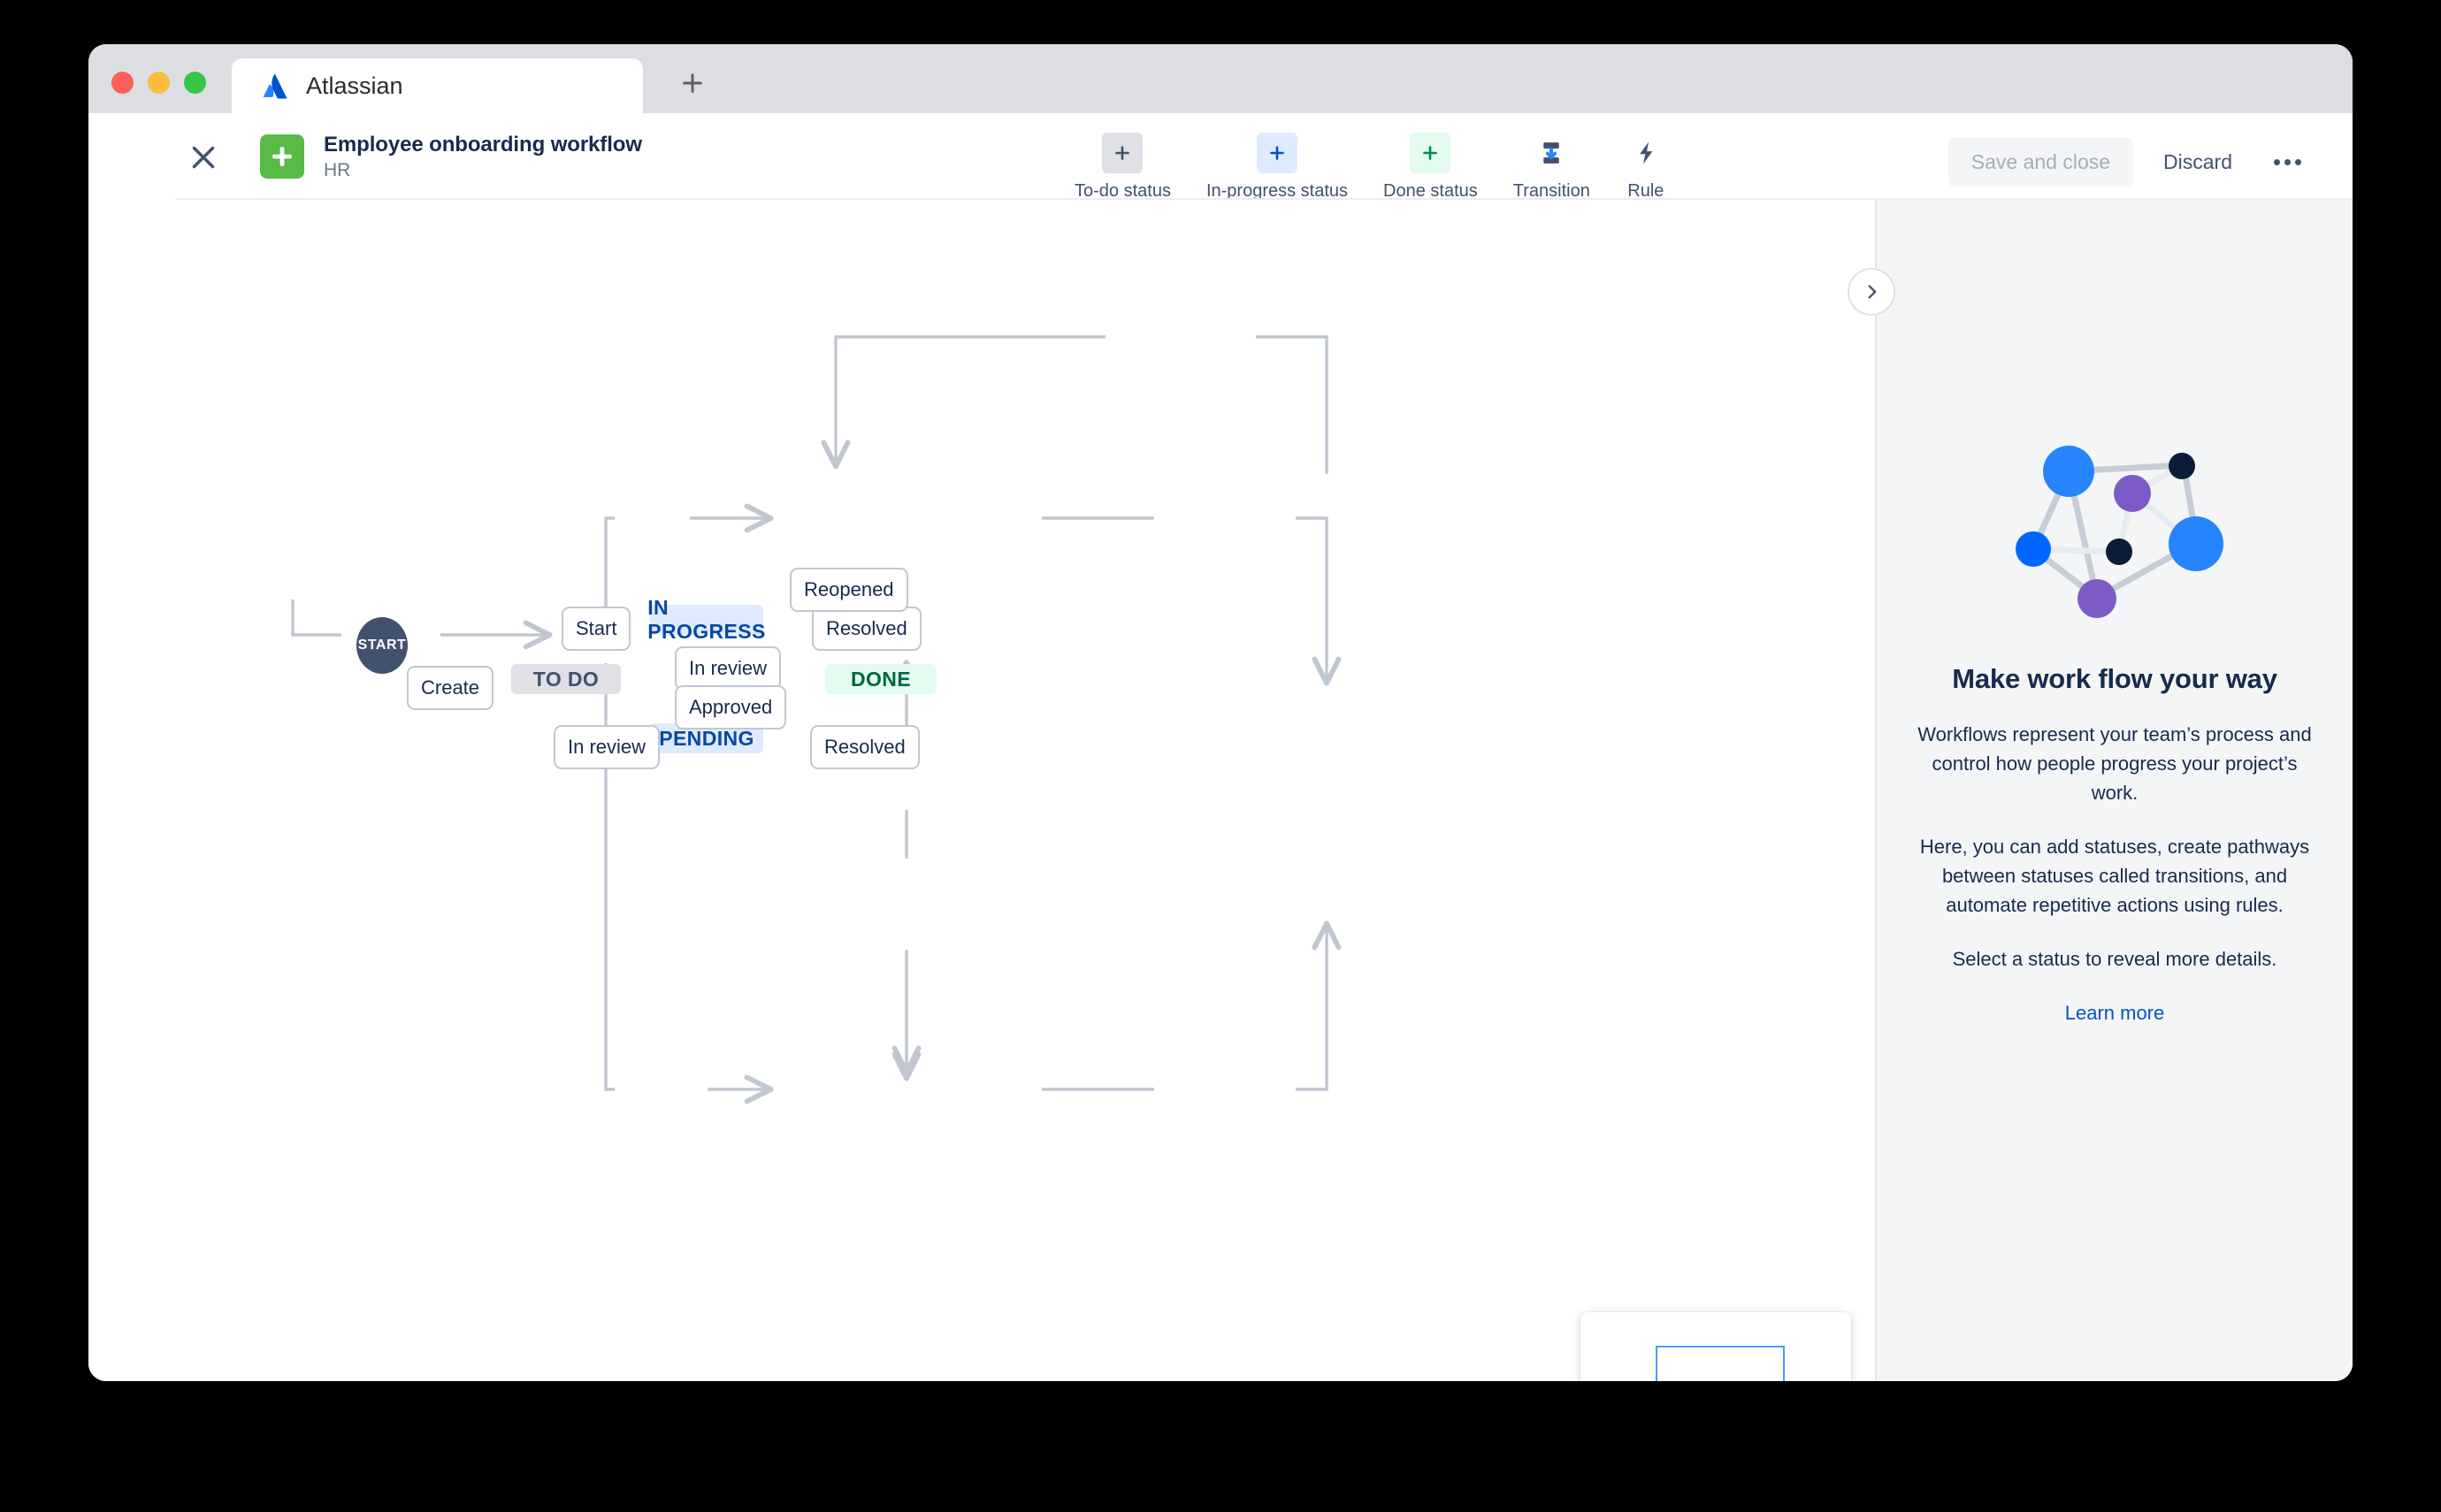 This screenshot has width=2441, height=1512. I want to click on transition-resolved-inprogress-done: Resolved, so click(867, 629).